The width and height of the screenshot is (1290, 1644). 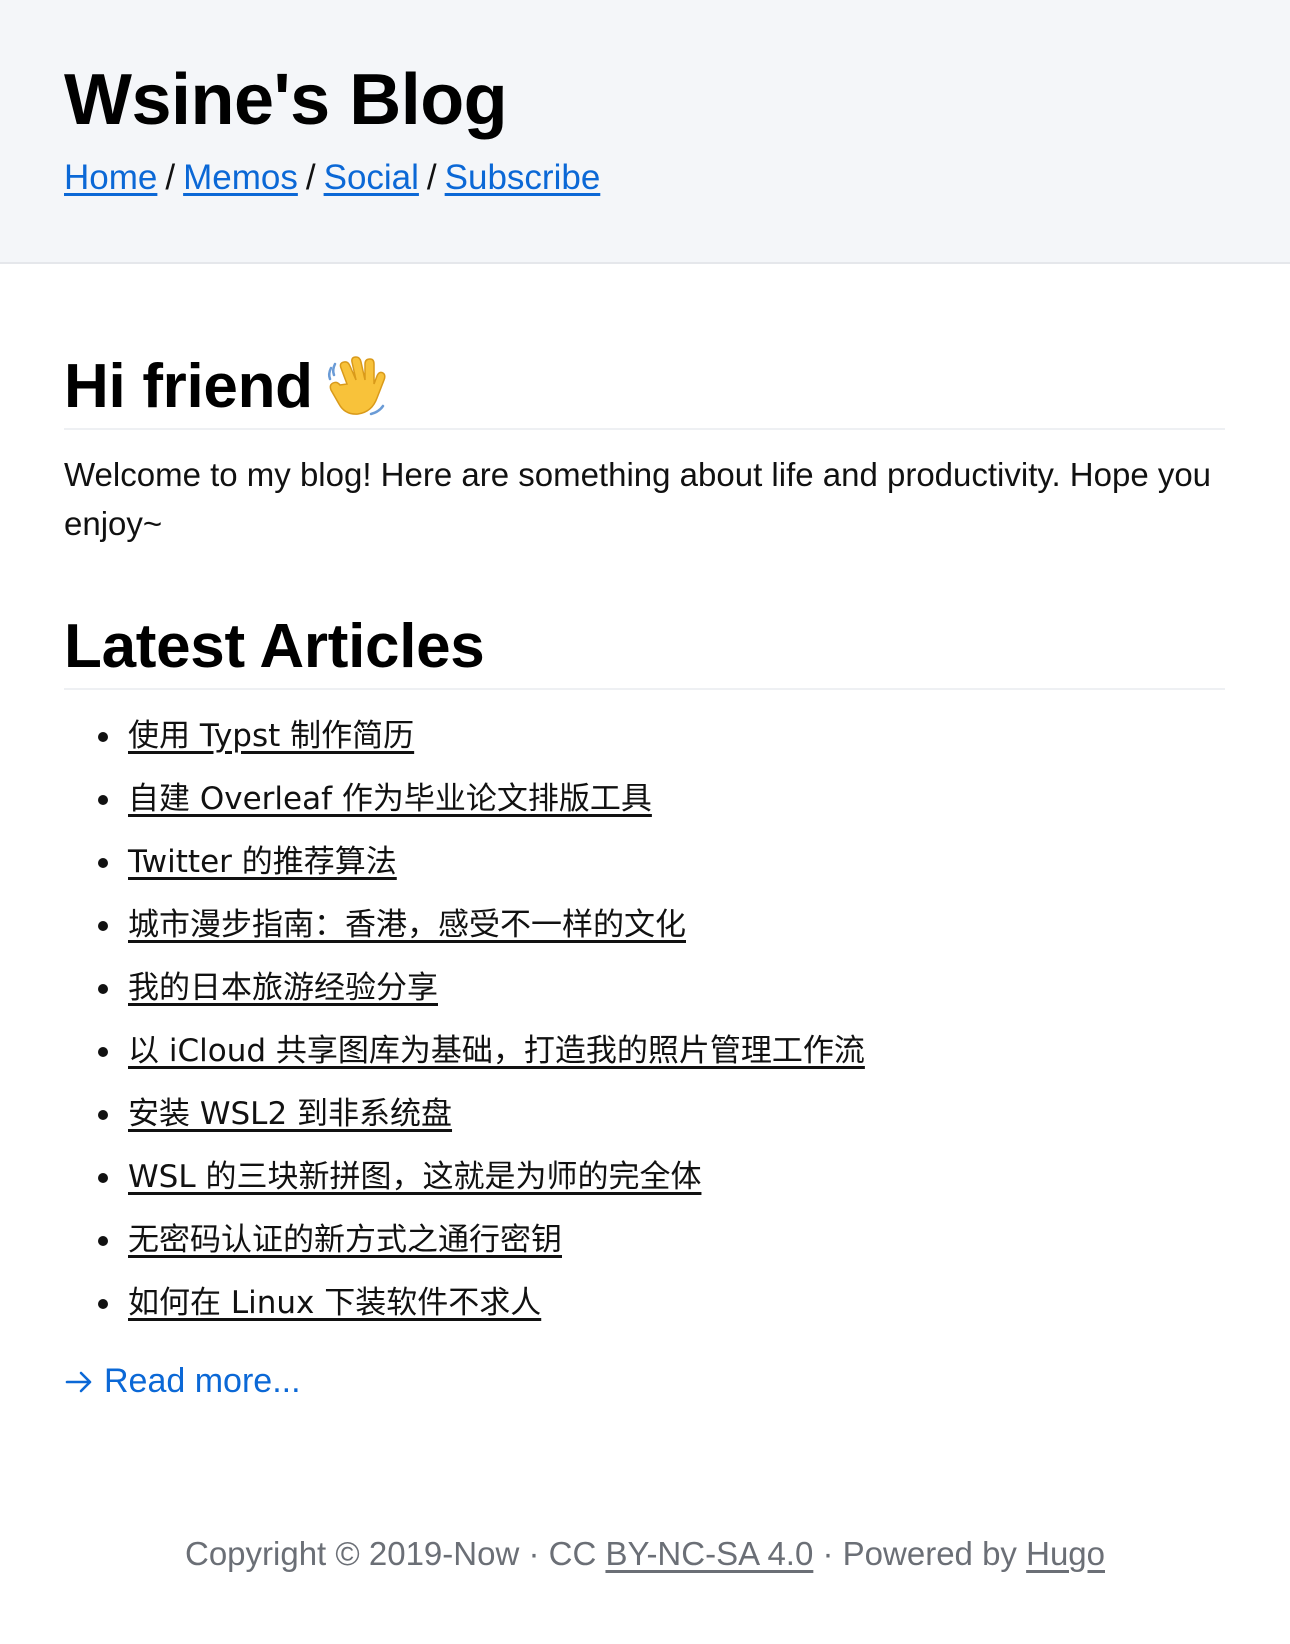 I want to click on list-item: 我的日本旅游经验分享, so click(x=645, y=987).